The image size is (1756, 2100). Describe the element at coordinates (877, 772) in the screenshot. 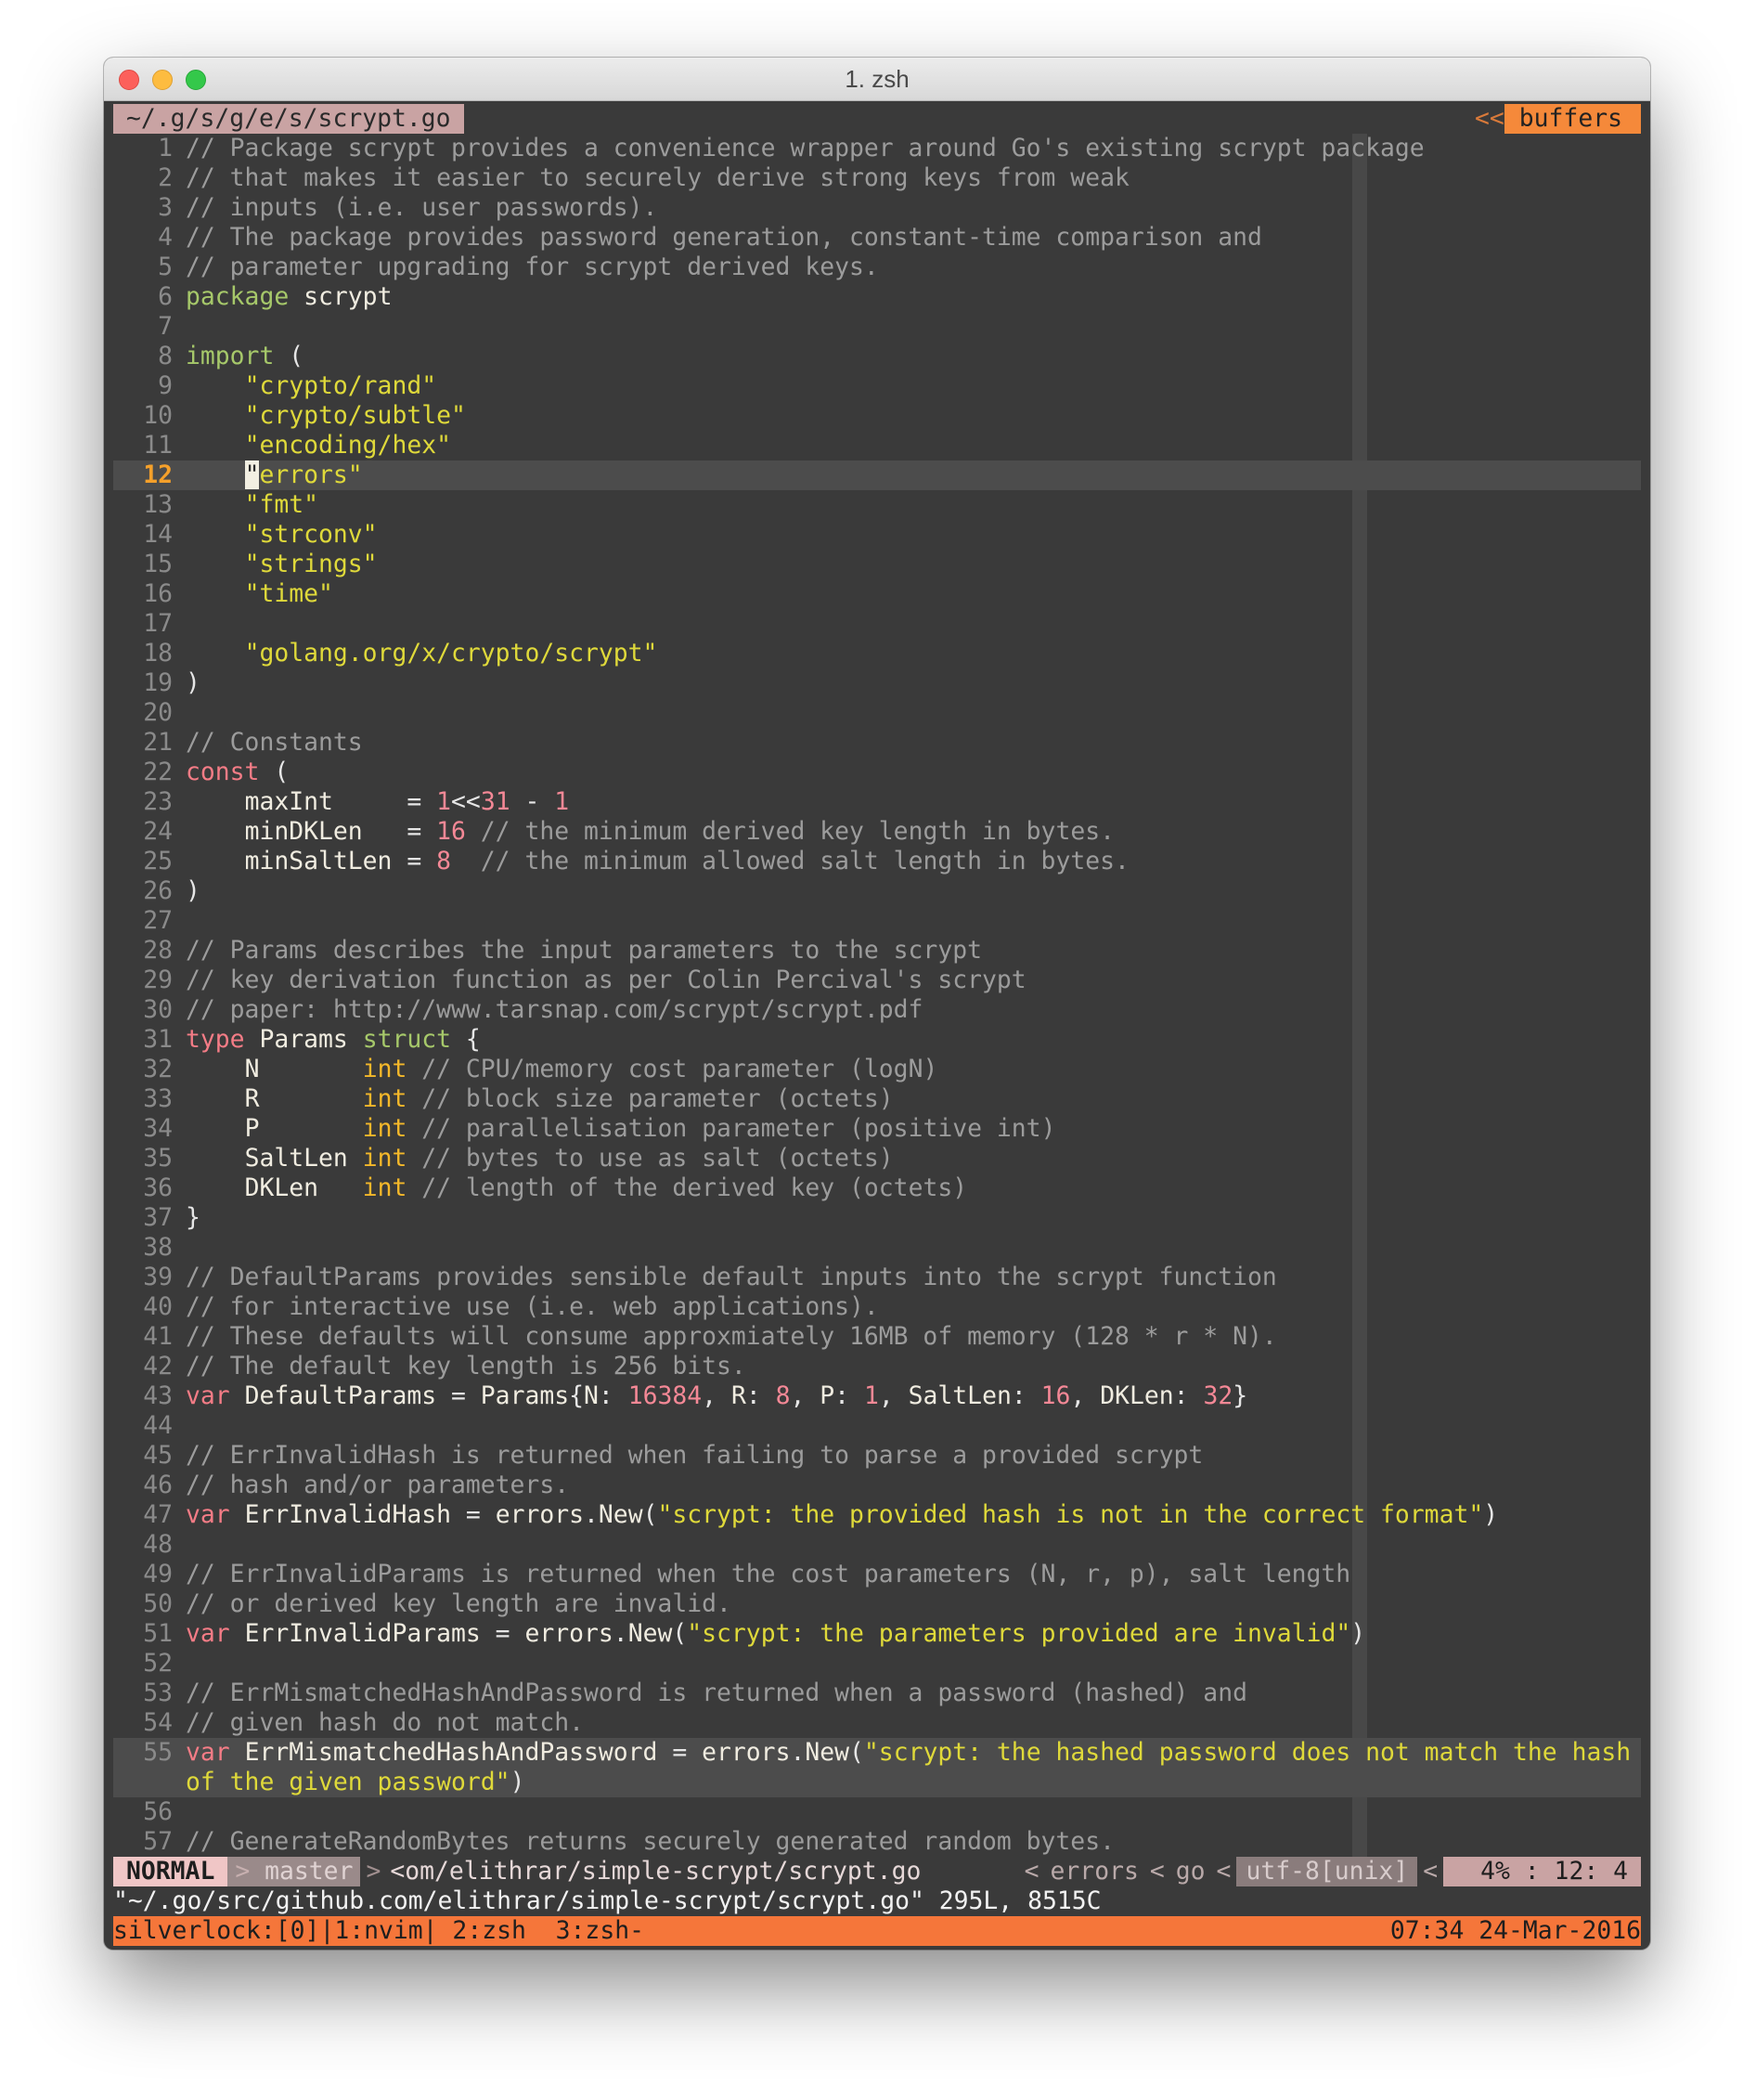

I see `code-line: 22 const (` at that location.